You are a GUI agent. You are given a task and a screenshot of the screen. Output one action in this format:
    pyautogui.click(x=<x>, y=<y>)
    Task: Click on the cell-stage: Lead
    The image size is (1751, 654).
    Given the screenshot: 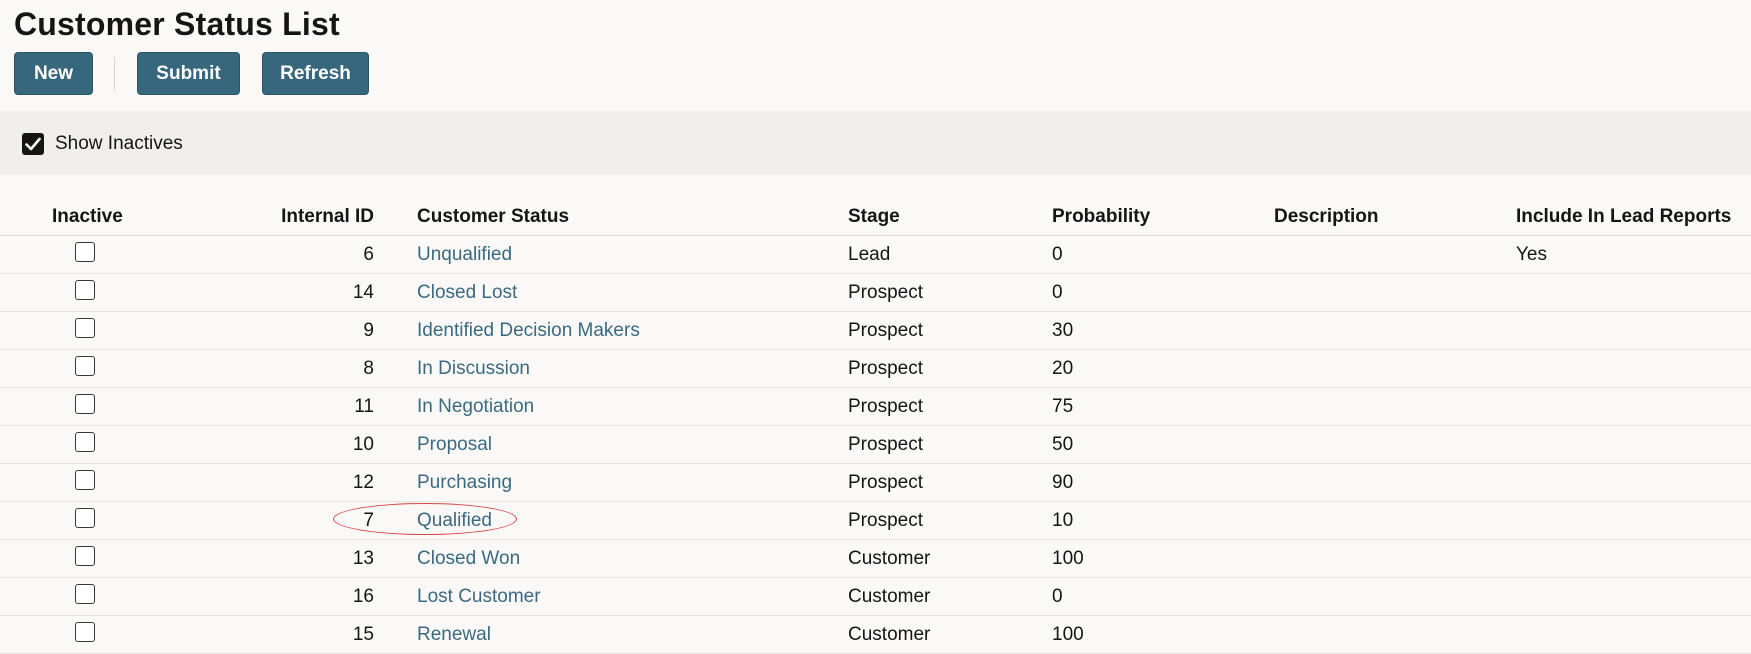 What is the action you would take?
    pyautogui.click(x=869, y=254)
    